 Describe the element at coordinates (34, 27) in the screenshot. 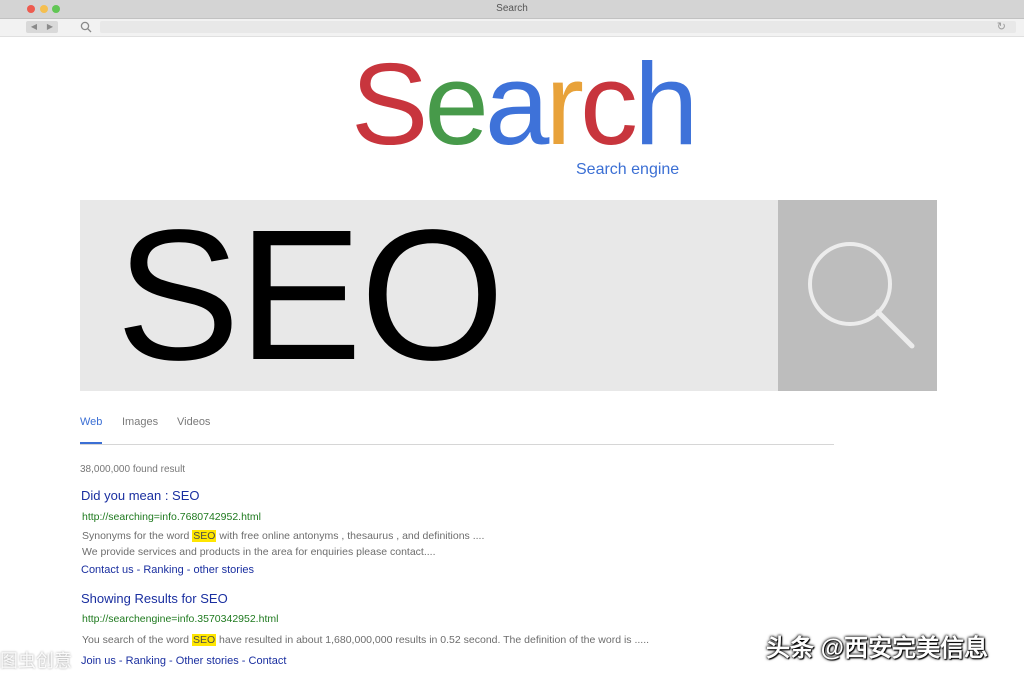

I see `back-button: ◀` at that location.